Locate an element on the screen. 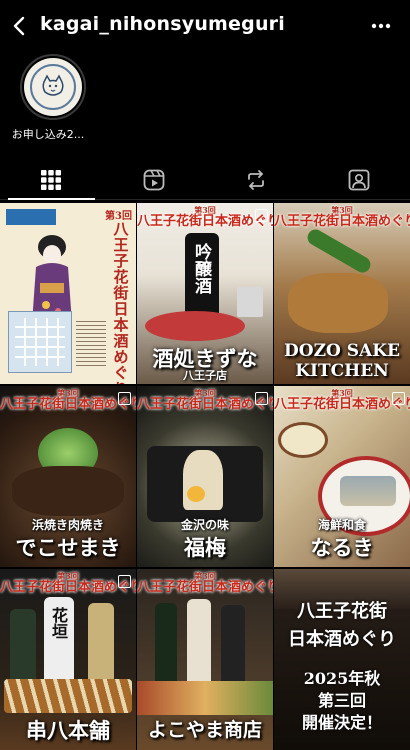 This screenshot has height=750, width=410. post-thumbnail: 第3回 八王子花街日本酒めぐり 海鮮和食 なるき is located at coordinates (342, 476).